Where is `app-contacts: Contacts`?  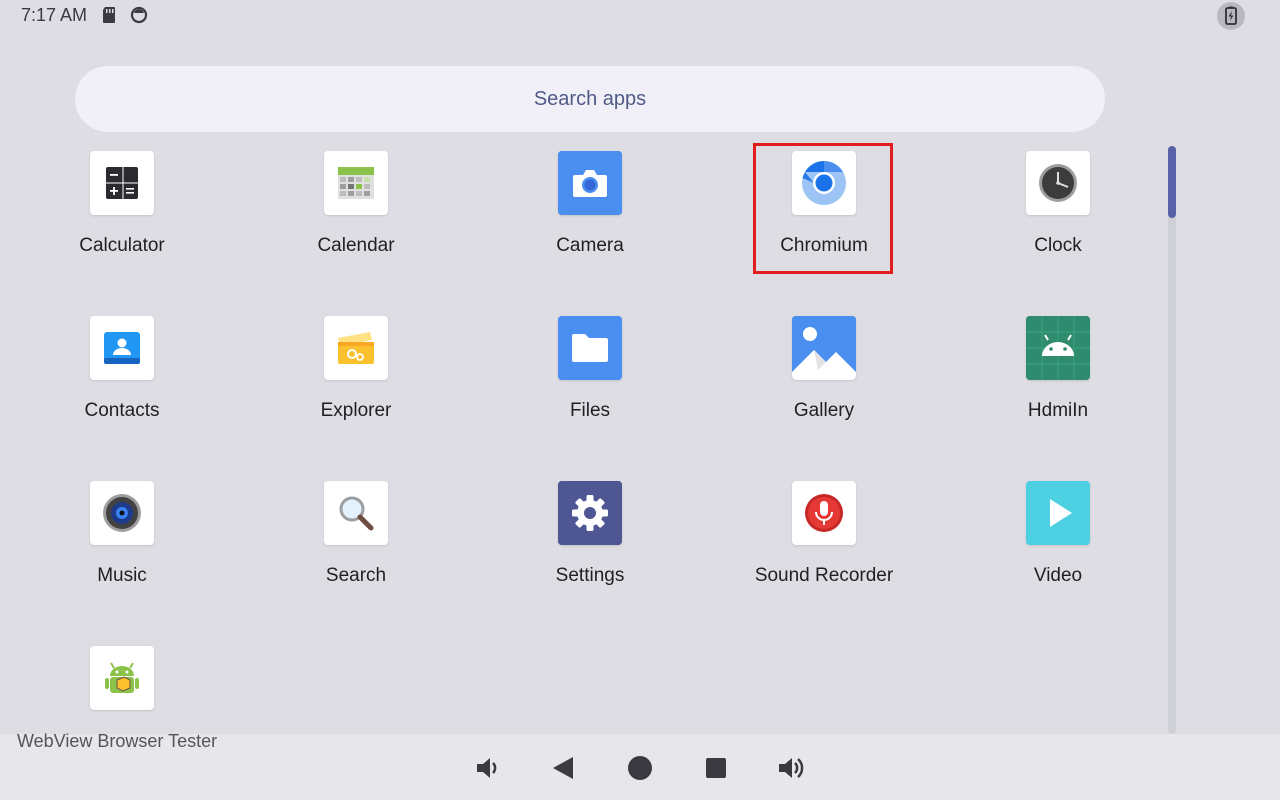 app-contacts: Contacts is located at coordinates (122, 386).